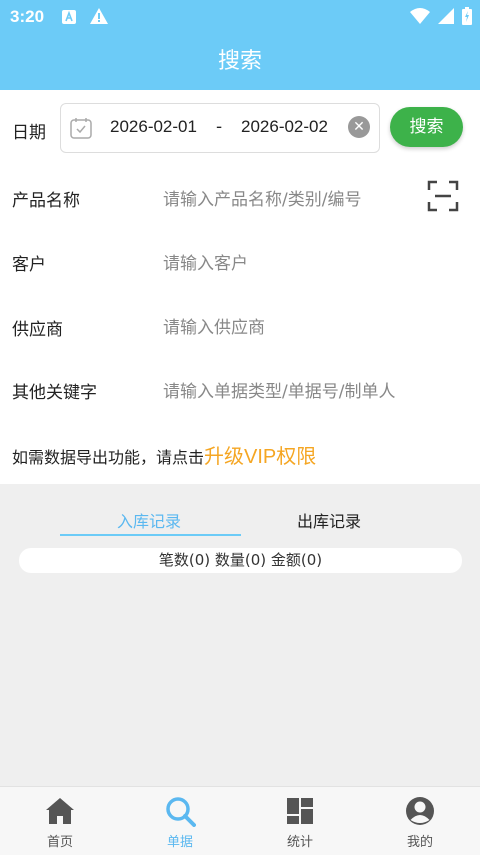 Image resolution: width=480 pixels, height=855 pixels. What do you see at coordinates (54, 393) in the screenshot?
I see `keyword-label: 其他关键字` at bounding box center [54, 393].